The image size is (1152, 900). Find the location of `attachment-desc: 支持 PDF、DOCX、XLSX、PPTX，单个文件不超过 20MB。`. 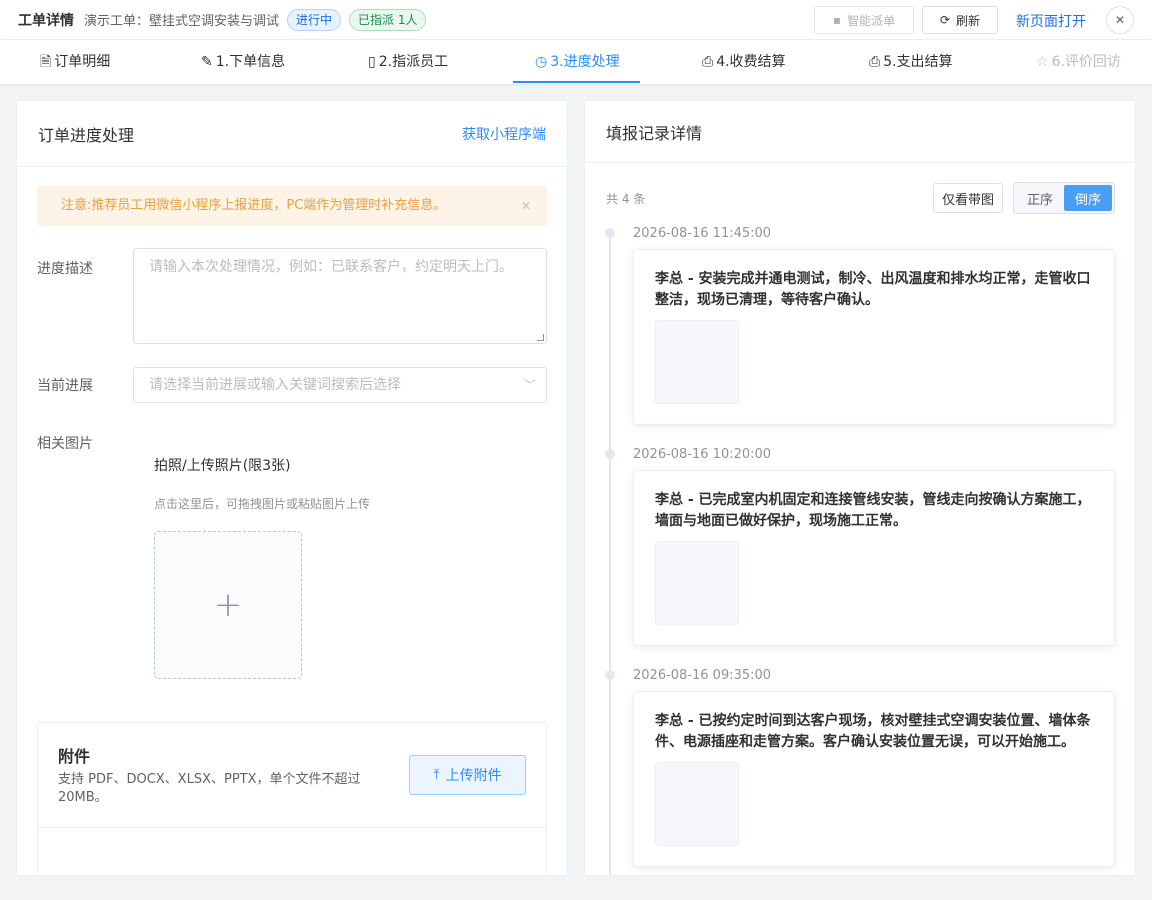

attachment-desc: 支持 PDF、DOCX、XLSX、PPTX，单个文件不超过 20MB。 is located at coordinates (209, 788).